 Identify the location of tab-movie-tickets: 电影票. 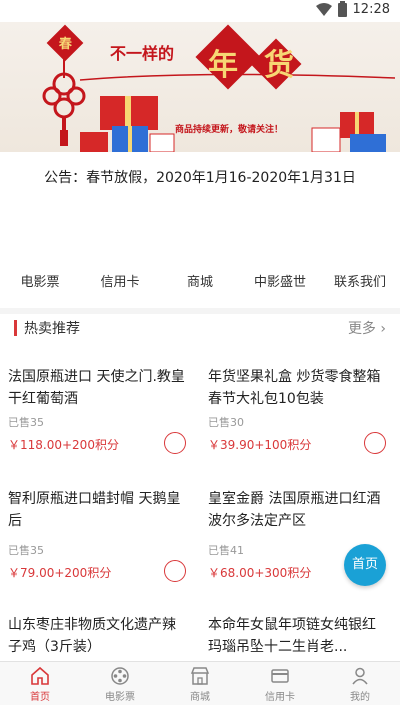
(120, 683).